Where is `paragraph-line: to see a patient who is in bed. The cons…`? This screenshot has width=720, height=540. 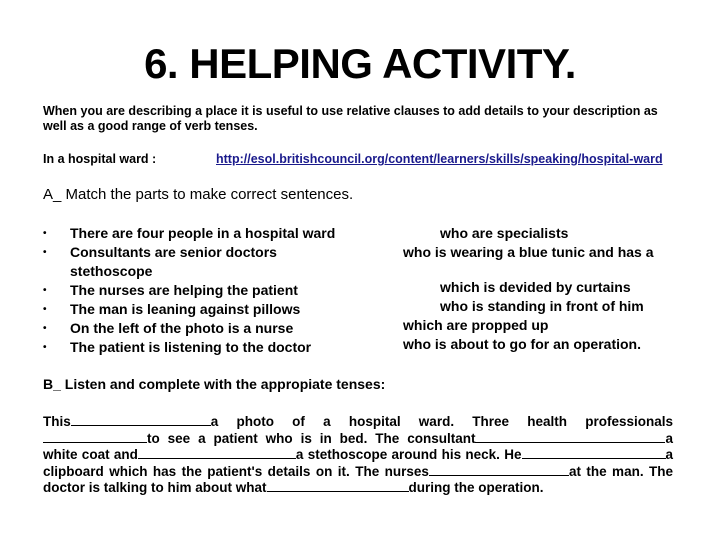
paragraph-line: to see a patient who is in bed. The cons… is located at coordinates (358, 438).